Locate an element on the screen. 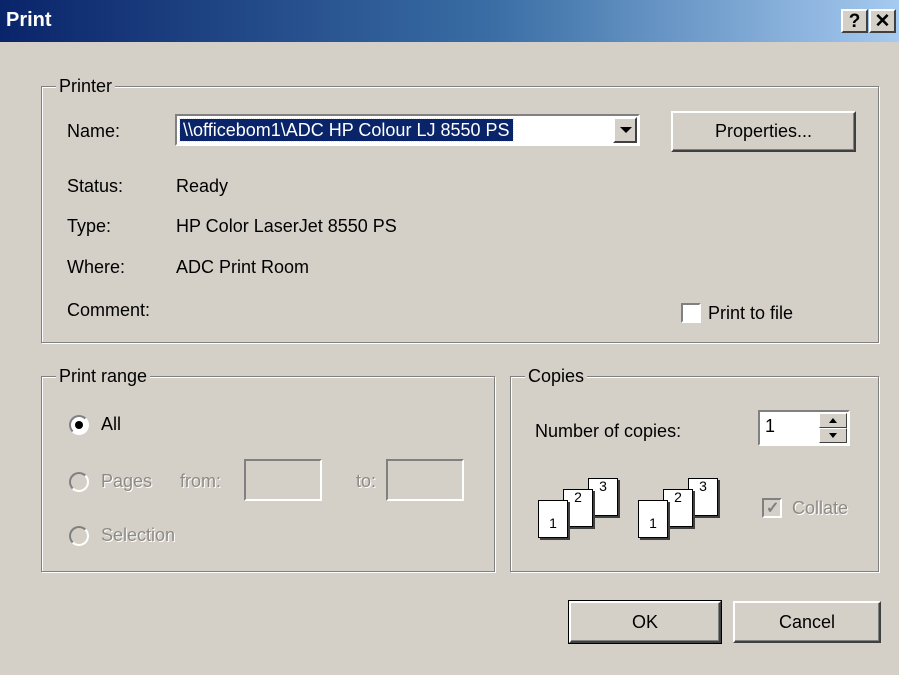 This screenshot has height=675, width=899. to-label: to: is located at coordinates (366, 481).